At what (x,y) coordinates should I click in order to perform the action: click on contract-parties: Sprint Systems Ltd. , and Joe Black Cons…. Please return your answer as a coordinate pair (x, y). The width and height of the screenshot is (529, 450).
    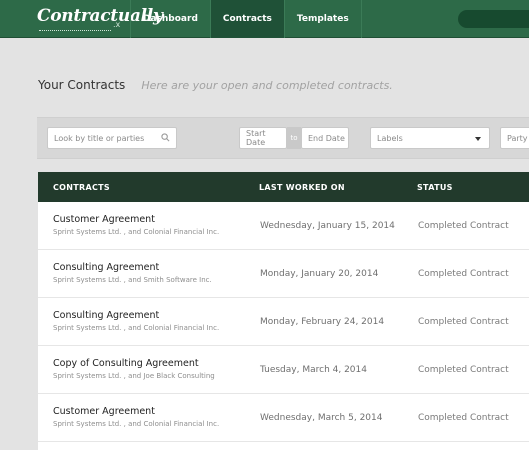
    Looking at the image, I should click on (134, 376).